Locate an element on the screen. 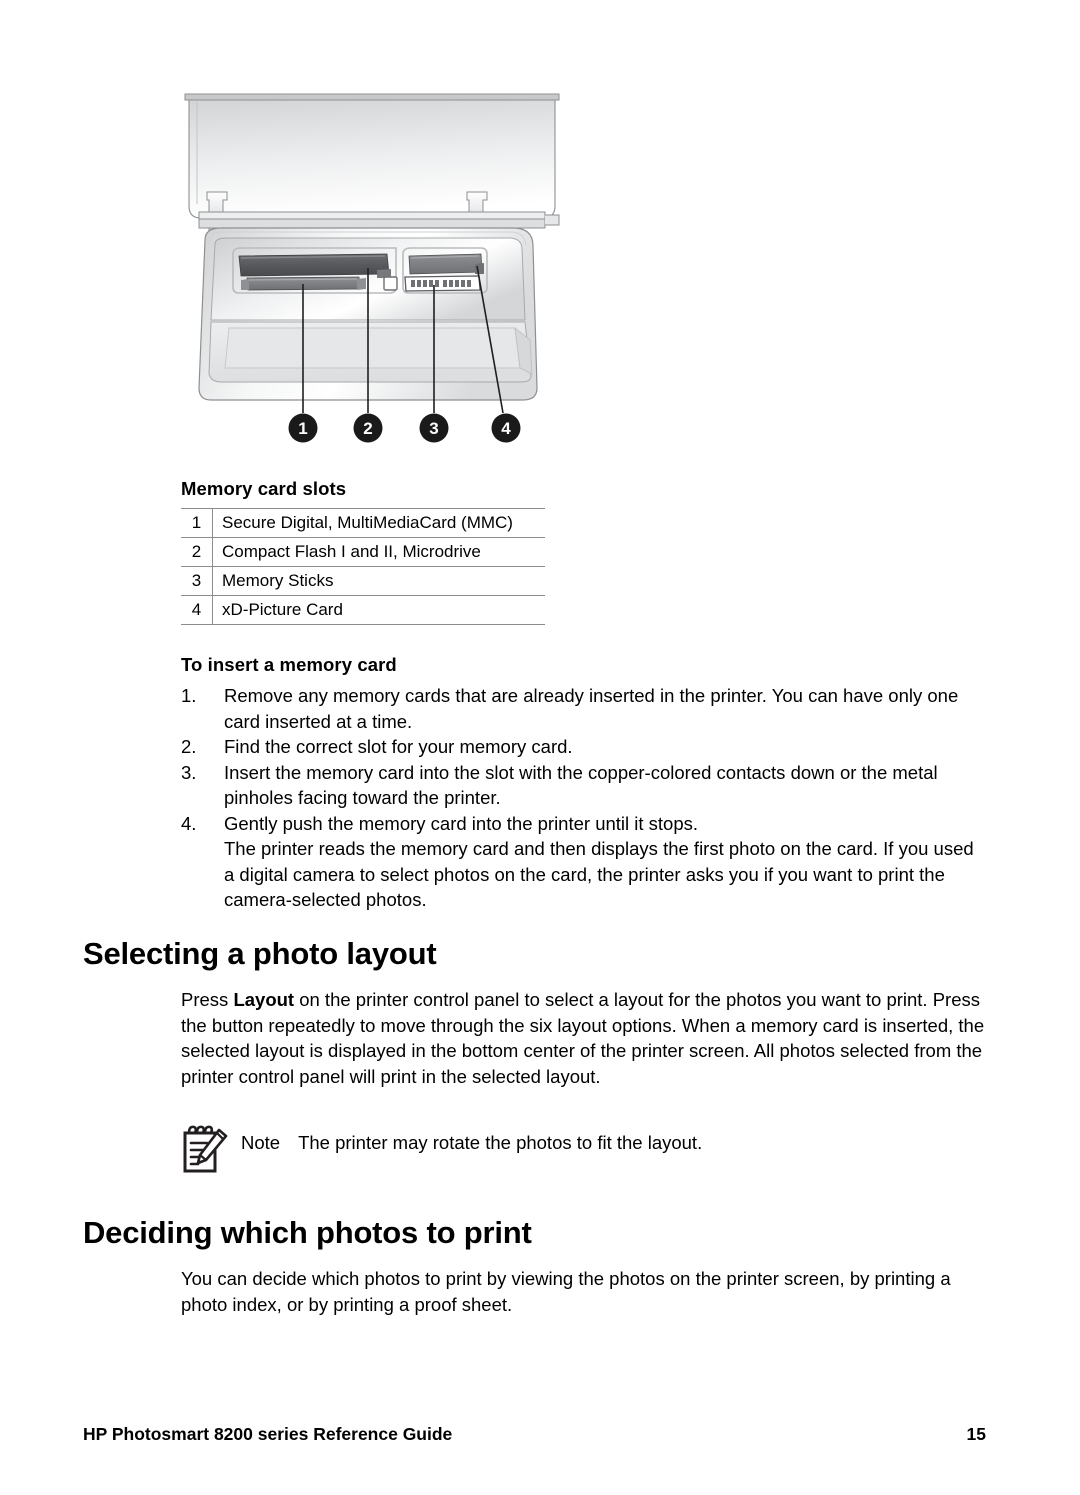  slot-number: 2 is located at coordinates (197, 552).